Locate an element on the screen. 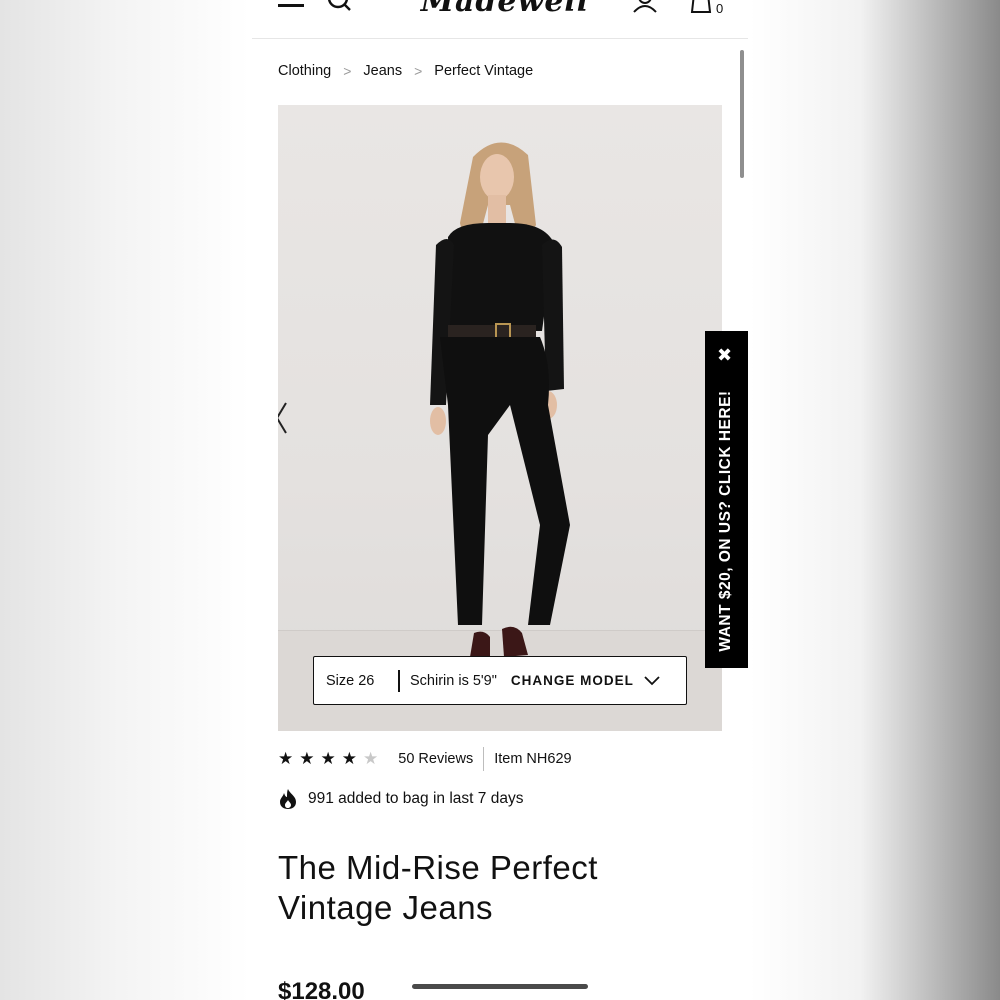 The height and width of the screenshot is (1000, 1000). model-size: Size 26 is located at coordinates (350, 680).